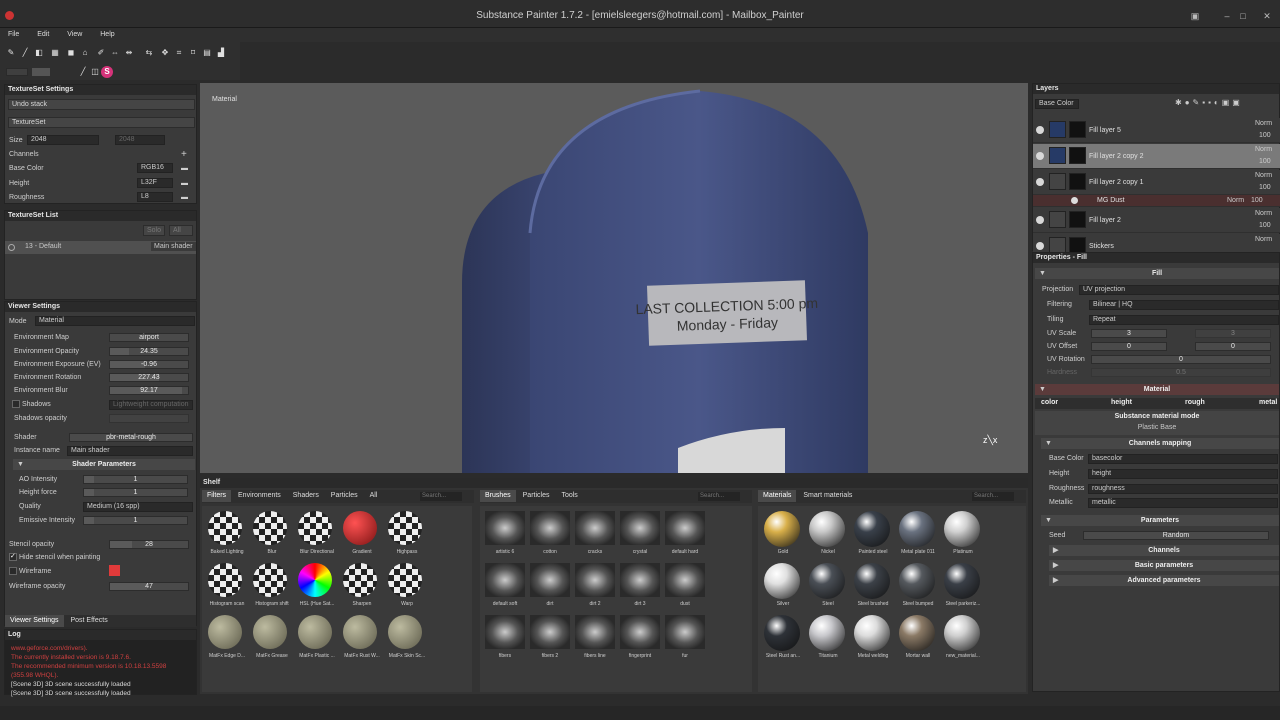  What do you see at coordinates (1183, 503) in the screenshot?
I see `mapping-select: metallic` at bounding box center [1183, 503].